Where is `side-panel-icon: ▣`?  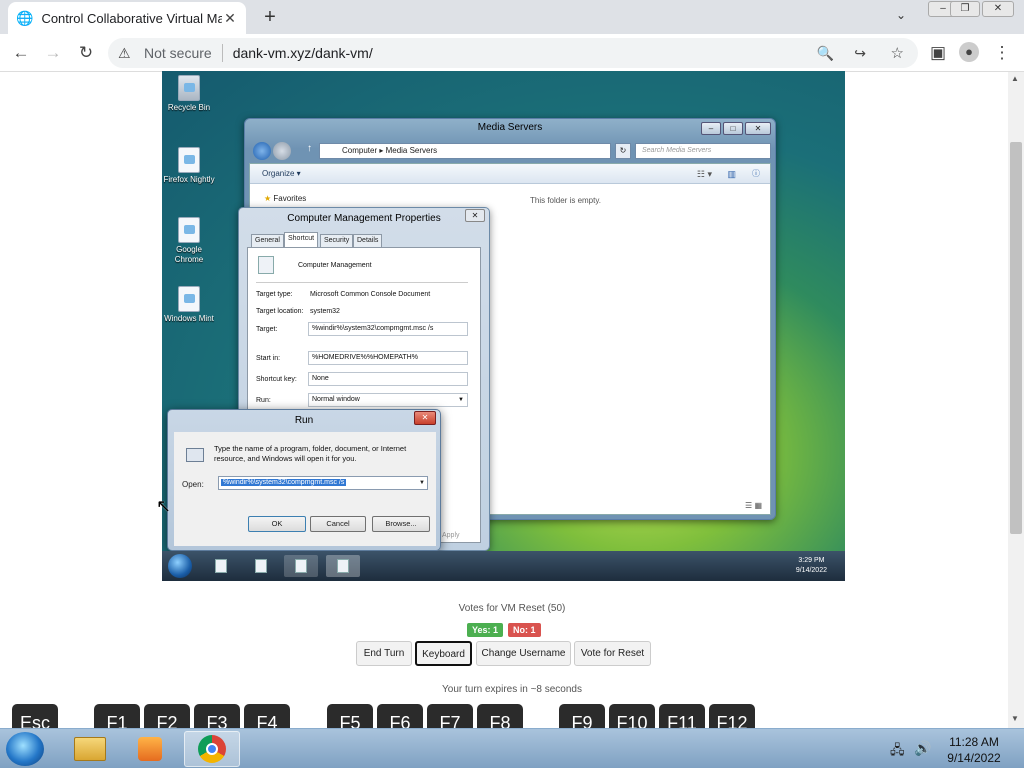
side-panel-icon: ▣ is located at coordinates (938, 53).